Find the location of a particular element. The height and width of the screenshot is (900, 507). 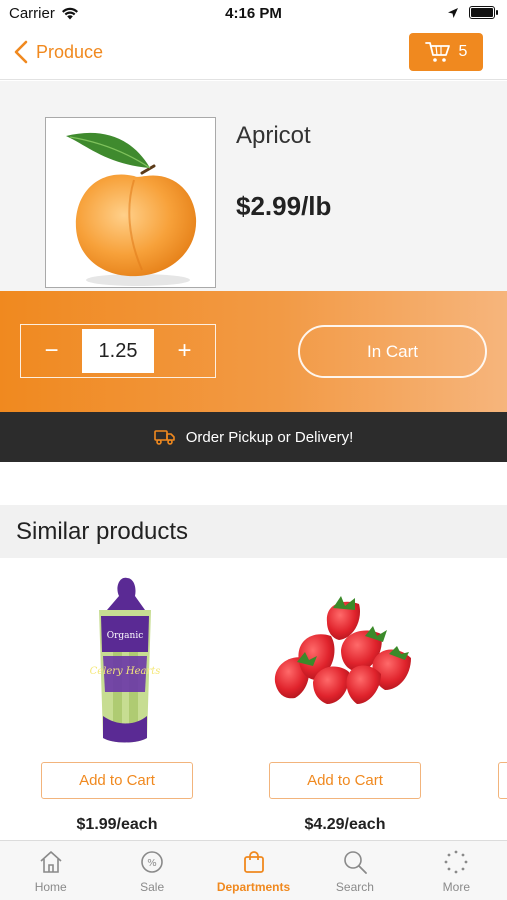

cart-count: 5 is located at coordinates (463, 51).